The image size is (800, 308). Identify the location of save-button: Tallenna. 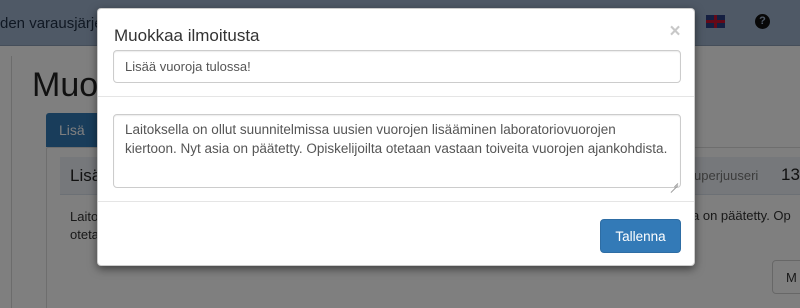
(640, 236).